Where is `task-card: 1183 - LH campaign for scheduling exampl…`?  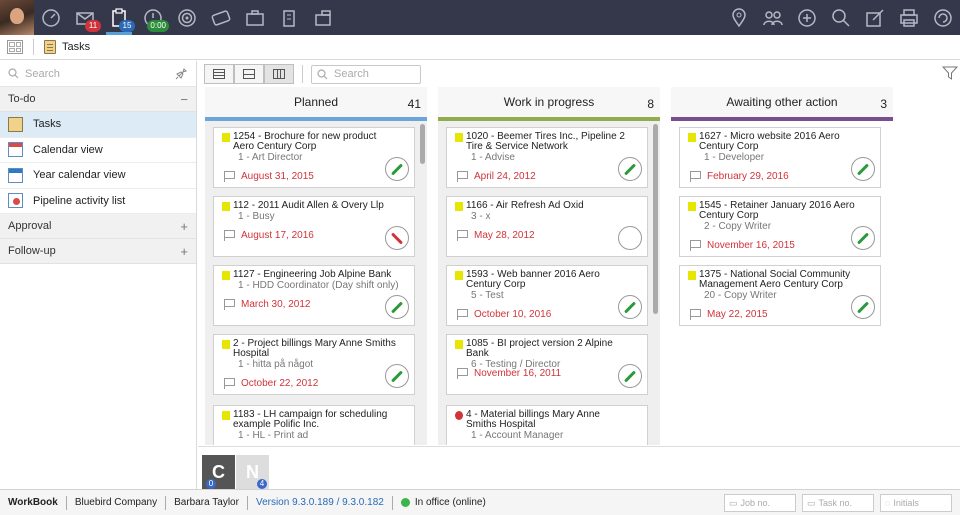
task-card: 1183 - LH campaign for scheduling exampl… is located at coordinates (314, 425).